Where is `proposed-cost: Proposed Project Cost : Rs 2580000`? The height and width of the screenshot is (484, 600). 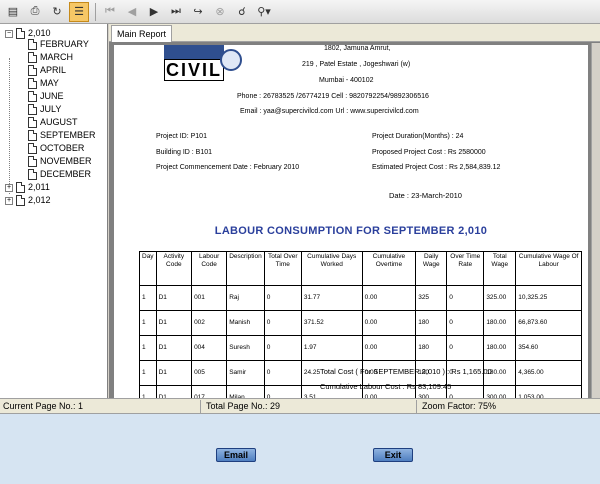 proposed-cost: Proposed Project Cost : Rs 2580000 is located at coordinates (429, 152).